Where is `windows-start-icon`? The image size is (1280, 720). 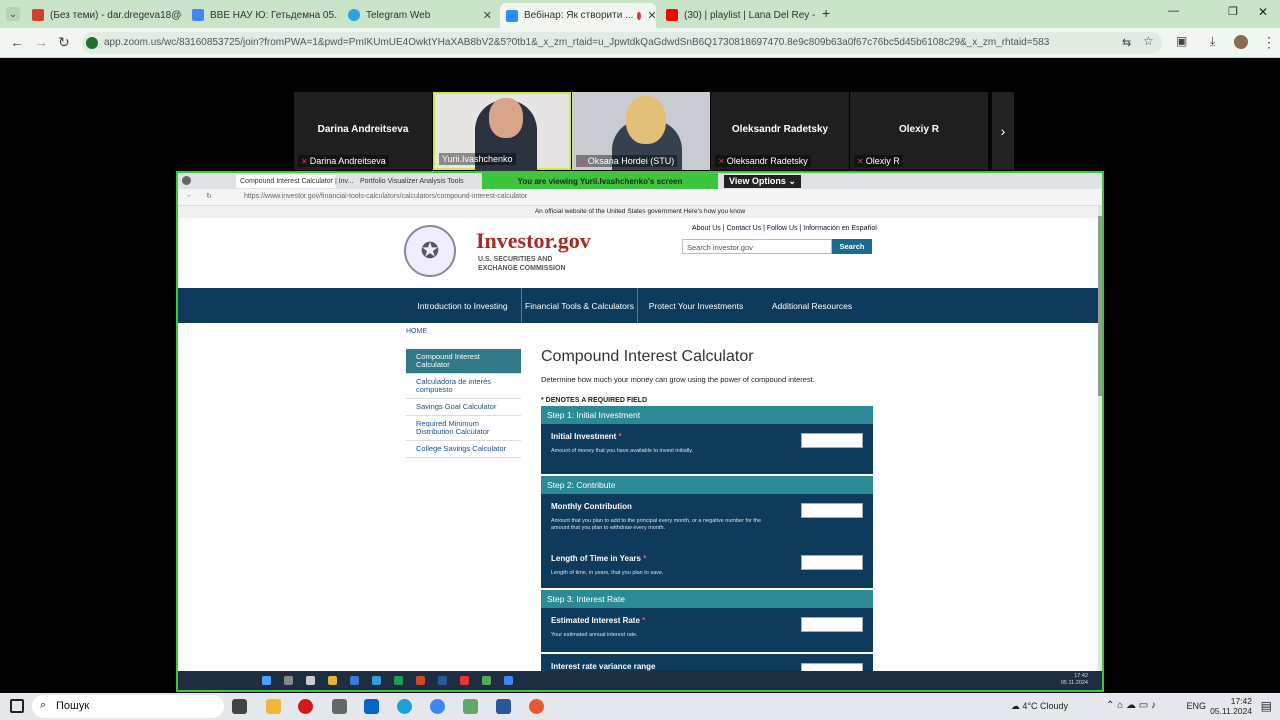 windows-start-icon is located at coordinates (17, 706).